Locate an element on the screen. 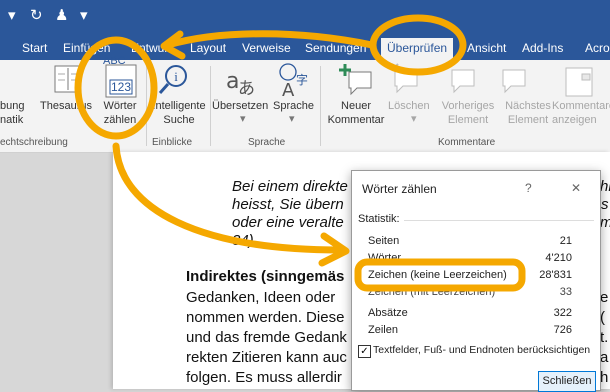 The image size is (610, 392). highlight-circle-review-tab is located at coordinates (418, 45).